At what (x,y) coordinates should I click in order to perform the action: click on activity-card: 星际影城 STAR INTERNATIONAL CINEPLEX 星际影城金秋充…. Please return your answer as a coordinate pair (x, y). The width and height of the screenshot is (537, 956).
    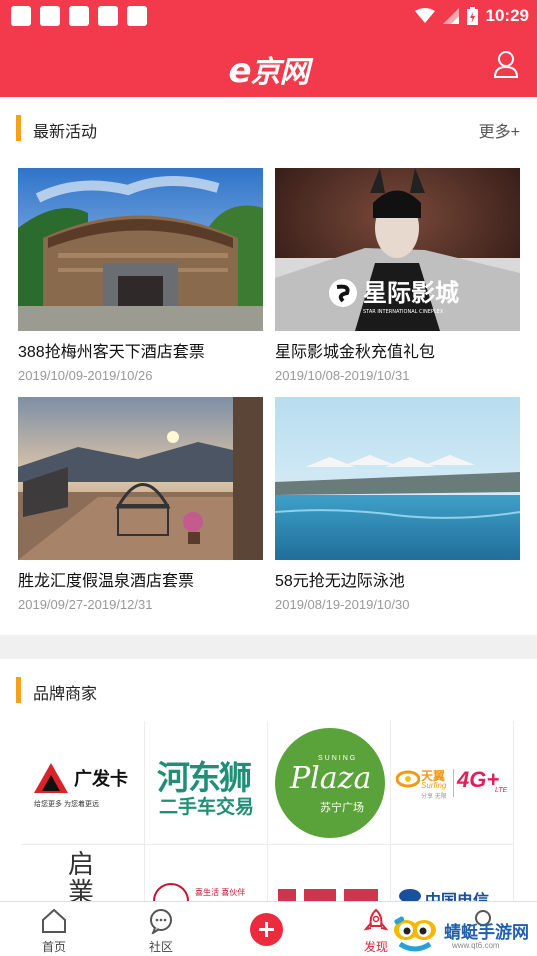
    Looking at the image, I should click on (397, 275).